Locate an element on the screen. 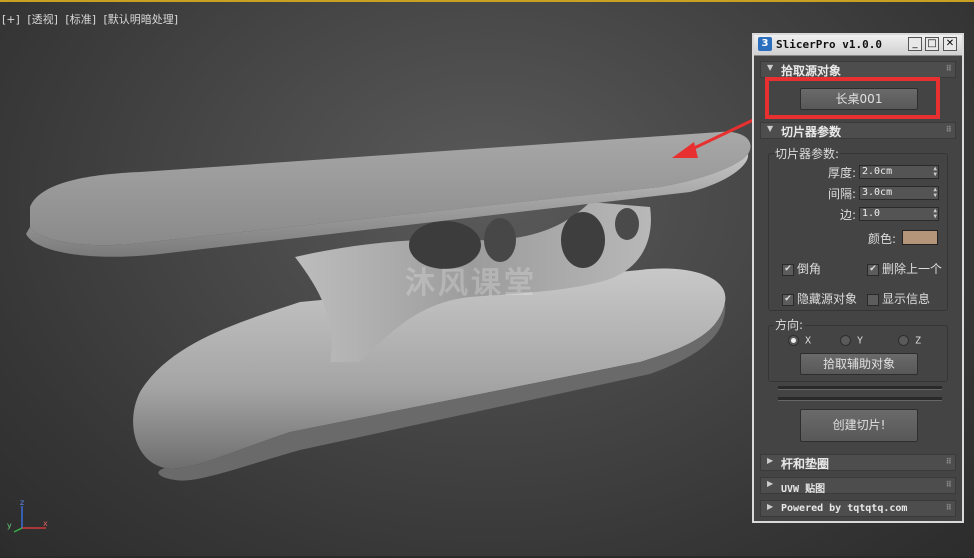 The width and height of the screenshot is (974, 558). radio-selected-icon is located at coordinates (793, 340).